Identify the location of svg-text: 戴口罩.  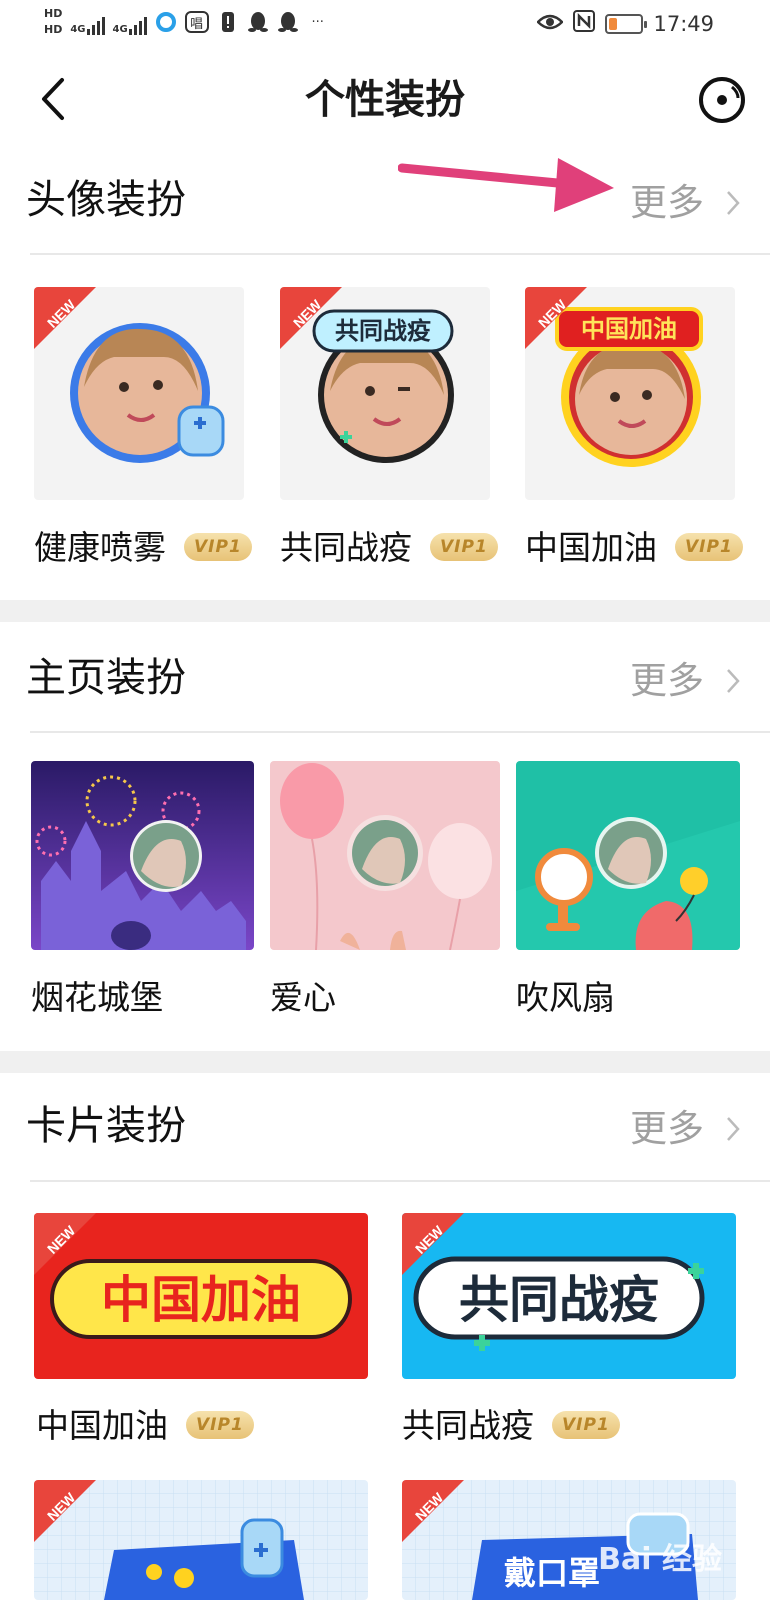
(552, 1573).